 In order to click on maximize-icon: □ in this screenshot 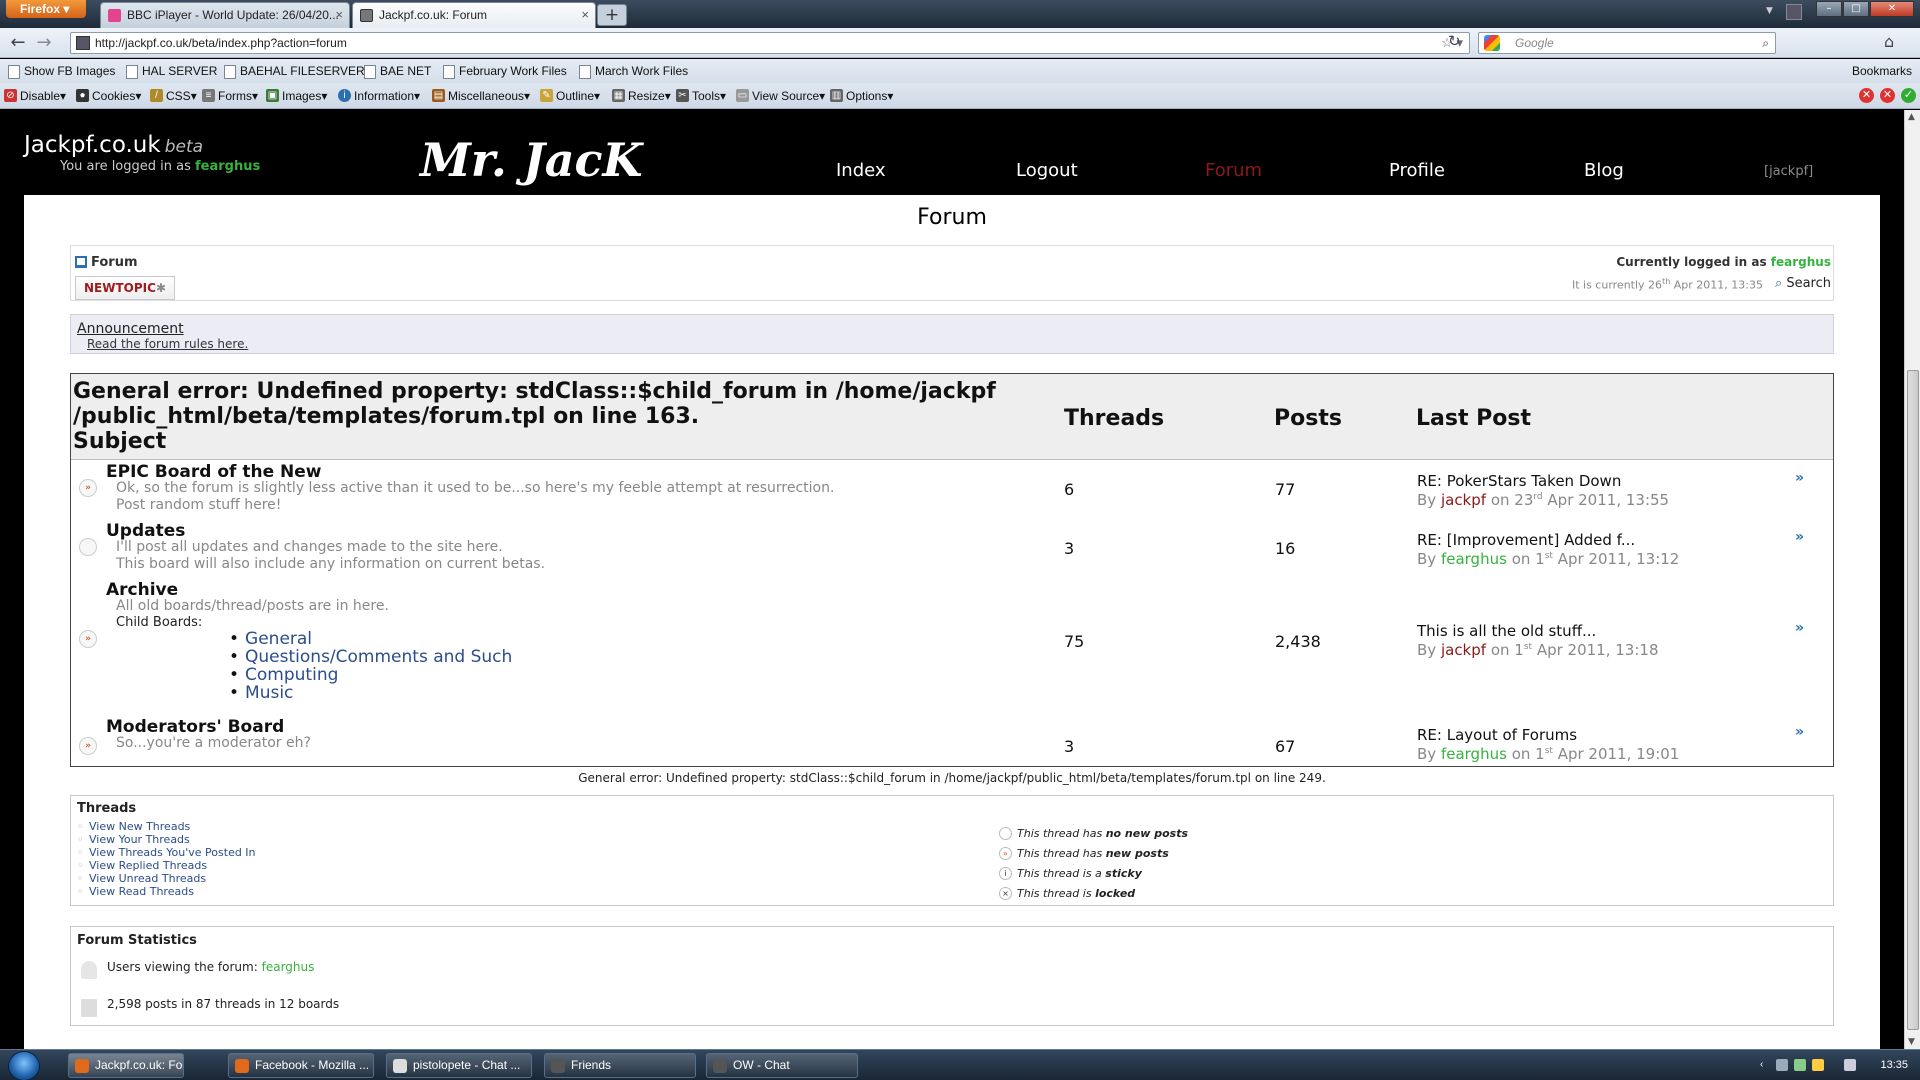, I will do `click(1856, 9)`.